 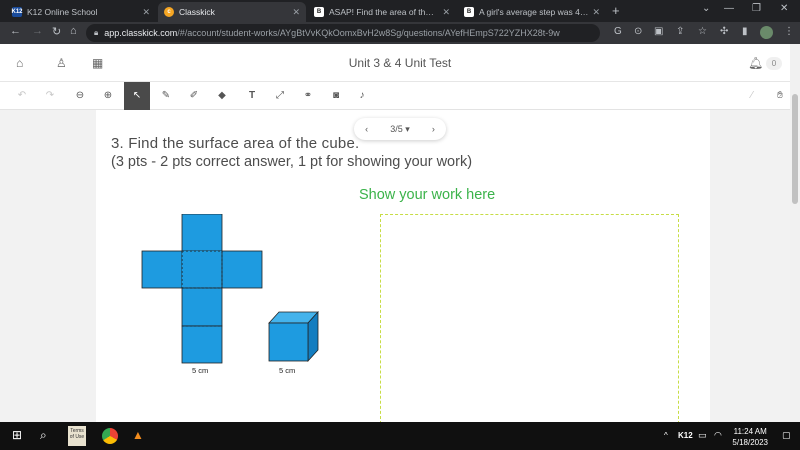 I want to click on extensions-puzzle-icon: ✣, so click(x=724, y=31).